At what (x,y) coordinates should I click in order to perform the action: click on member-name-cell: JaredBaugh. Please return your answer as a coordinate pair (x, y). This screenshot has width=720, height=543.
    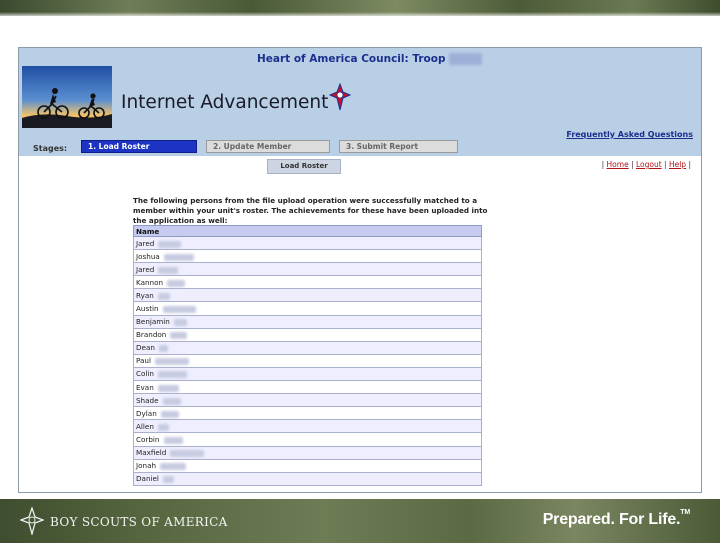
    Looking at the image, I should click on (307, 269).